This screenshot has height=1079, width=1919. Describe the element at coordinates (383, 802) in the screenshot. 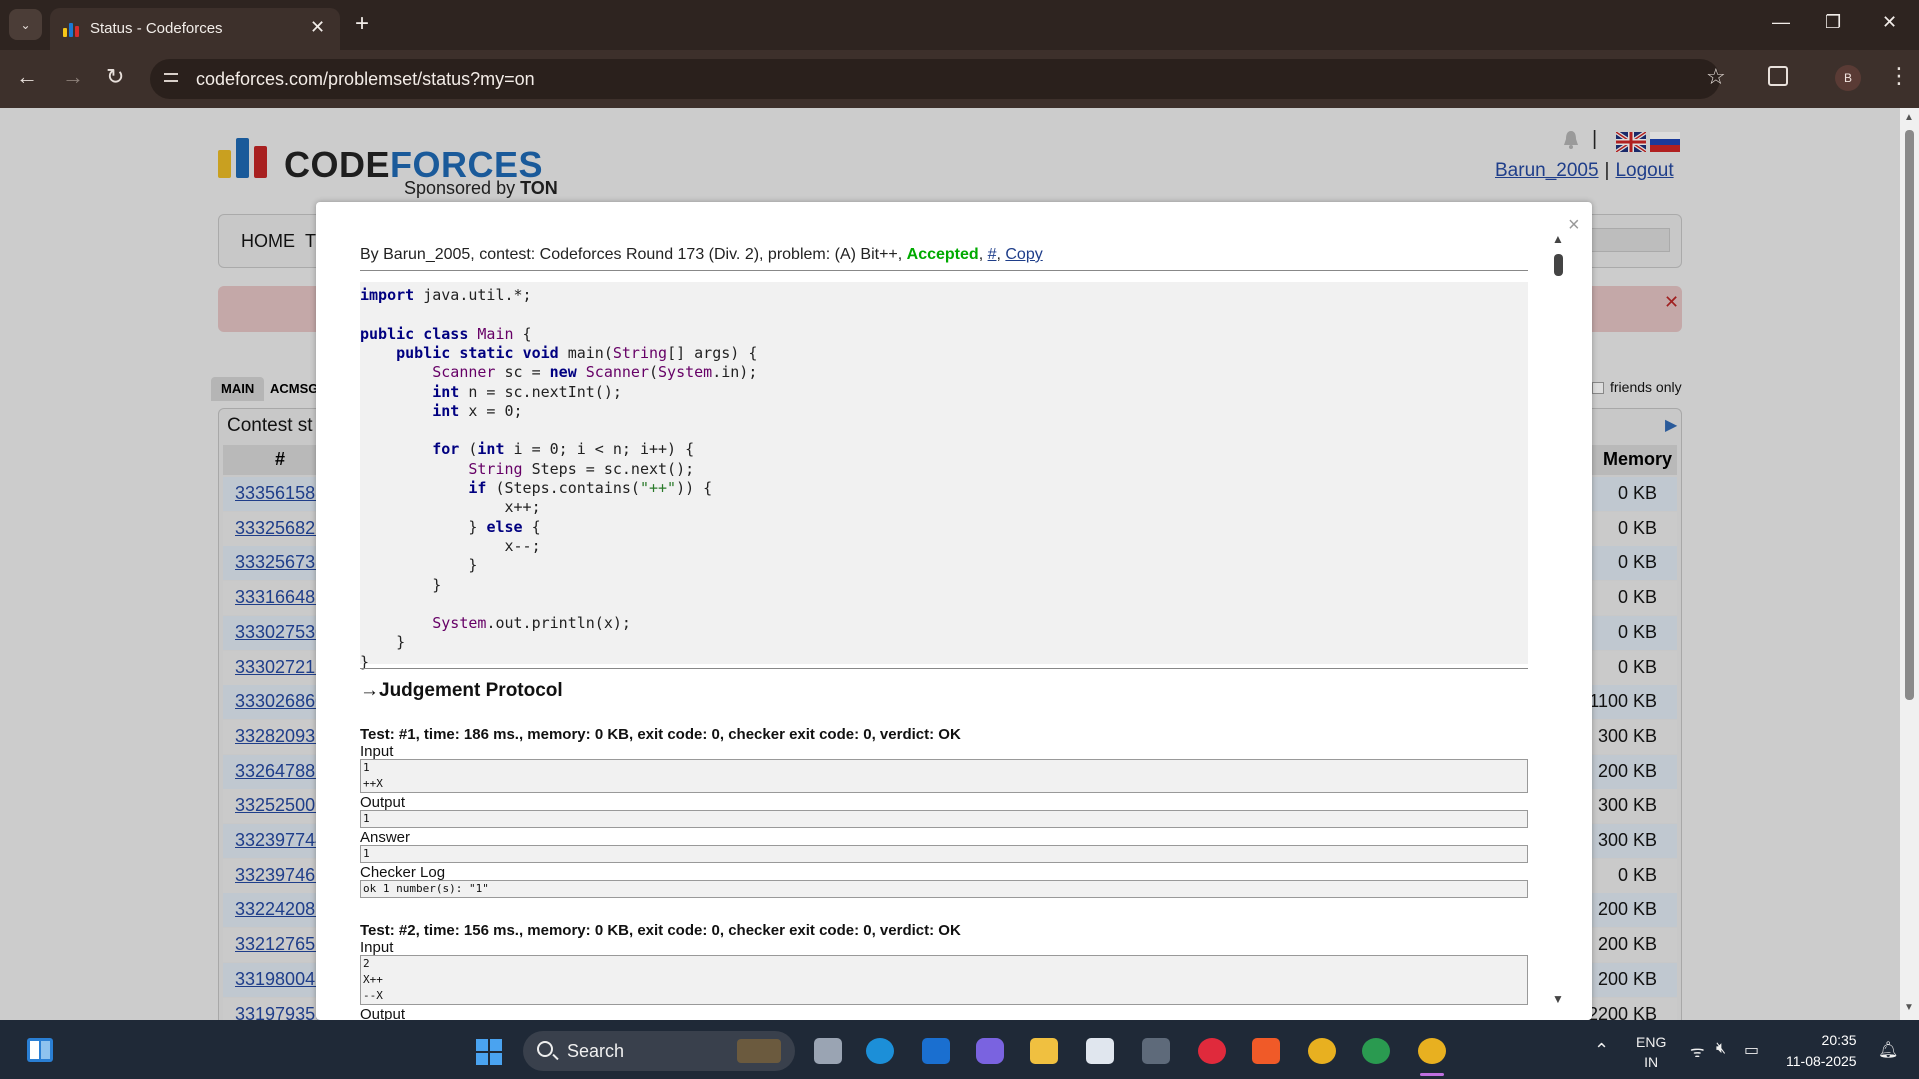

I see `test-1-output-label: Output` at that location.